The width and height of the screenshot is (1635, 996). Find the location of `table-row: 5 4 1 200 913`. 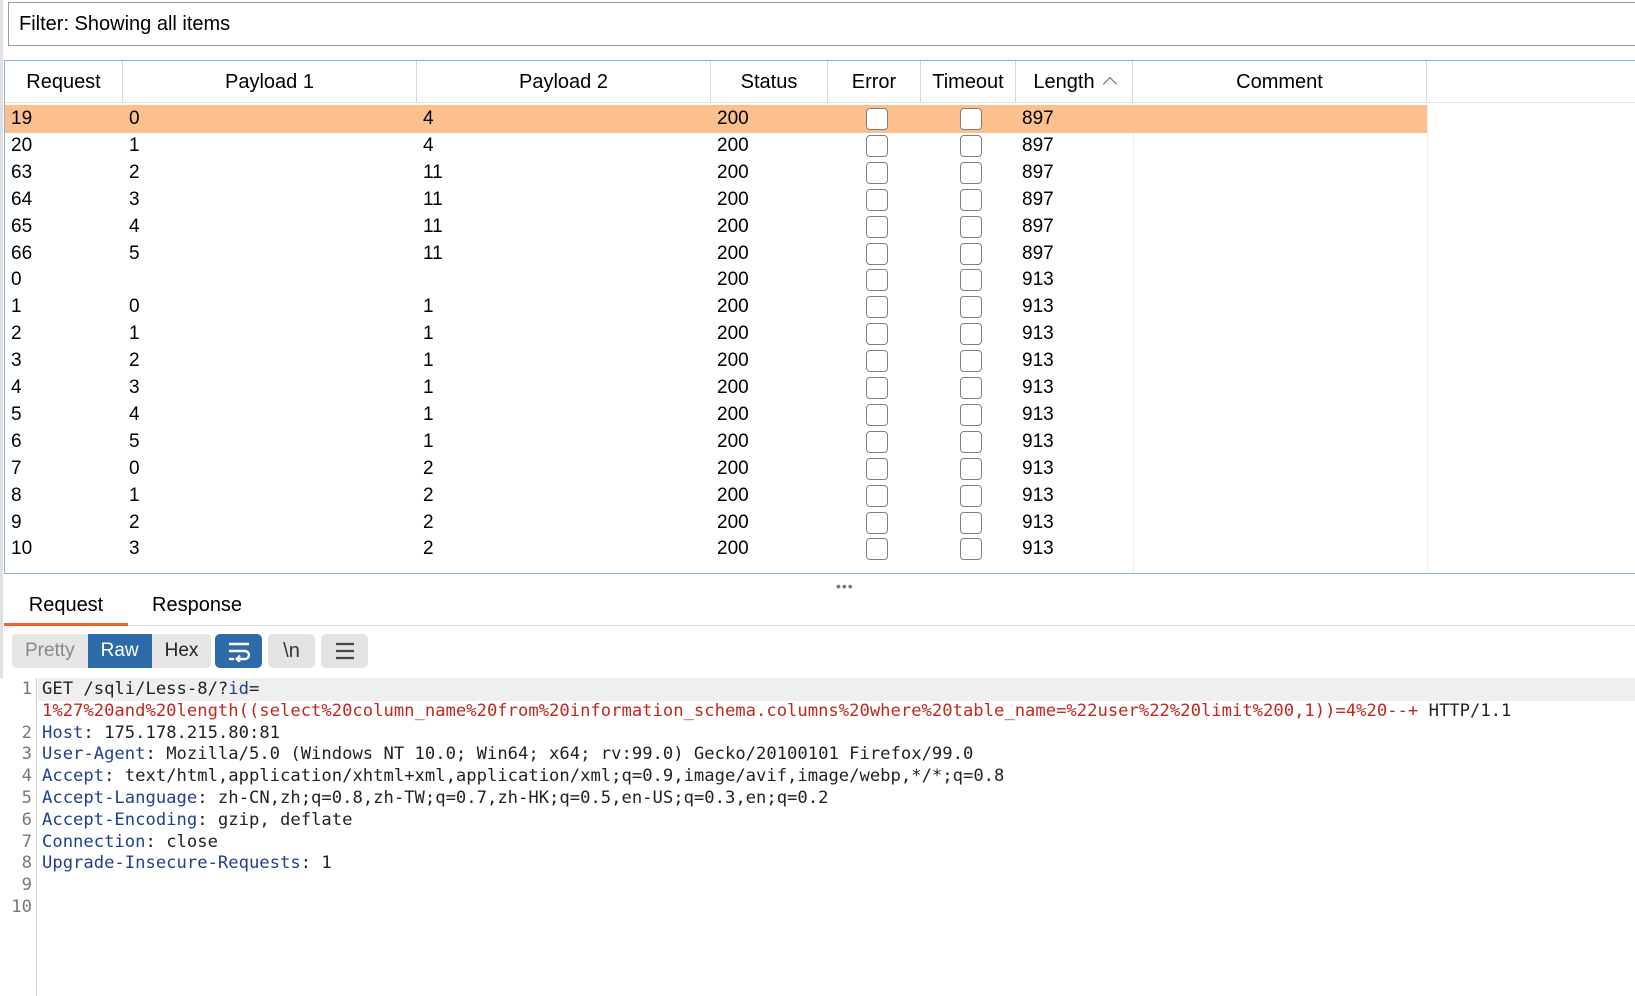

table-row: 5 4 1 200 913 is located at coordinates (716, 415).